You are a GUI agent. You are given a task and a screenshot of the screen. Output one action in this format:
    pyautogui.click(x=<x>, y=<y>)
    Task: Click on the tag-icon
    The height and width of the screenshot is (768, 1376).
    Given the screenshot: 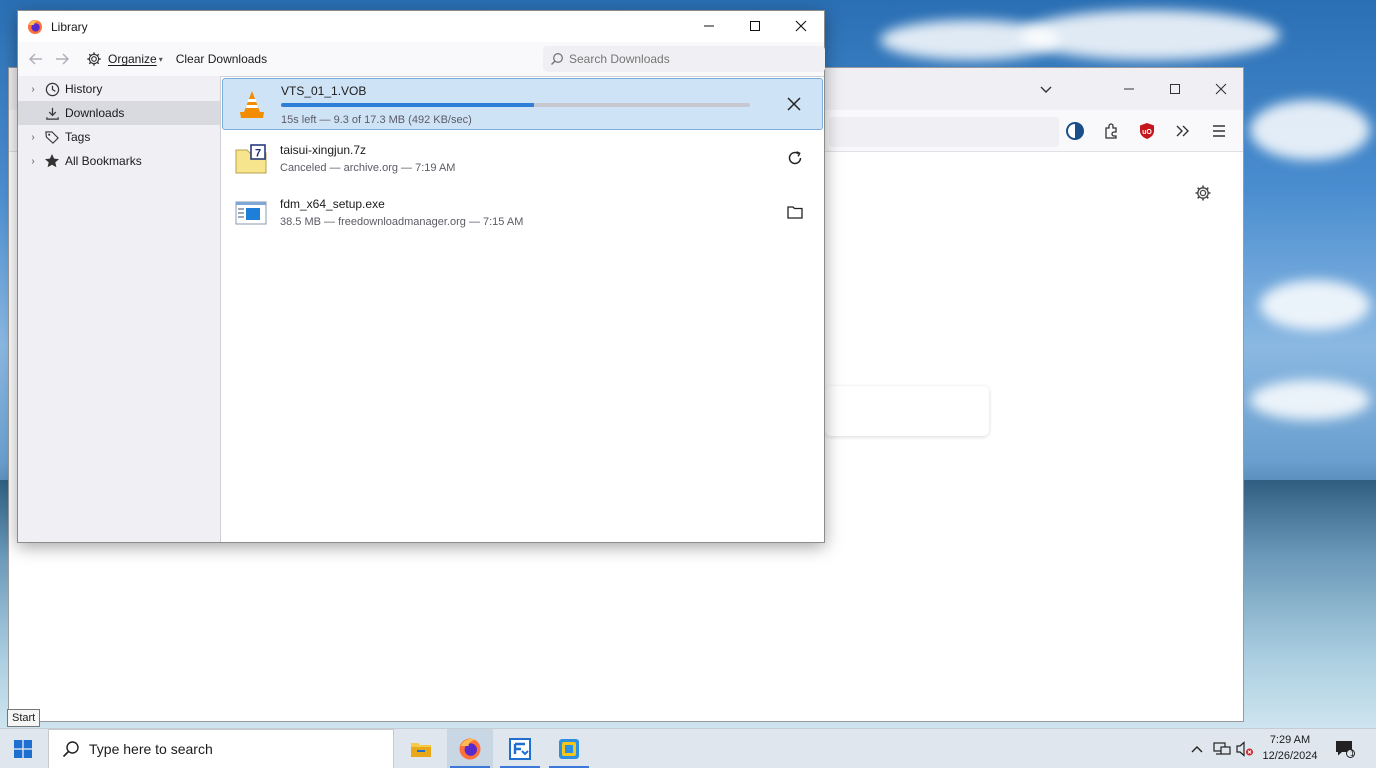 What is the action you would take?
    pyautogui.click(x=52, y=137)
    